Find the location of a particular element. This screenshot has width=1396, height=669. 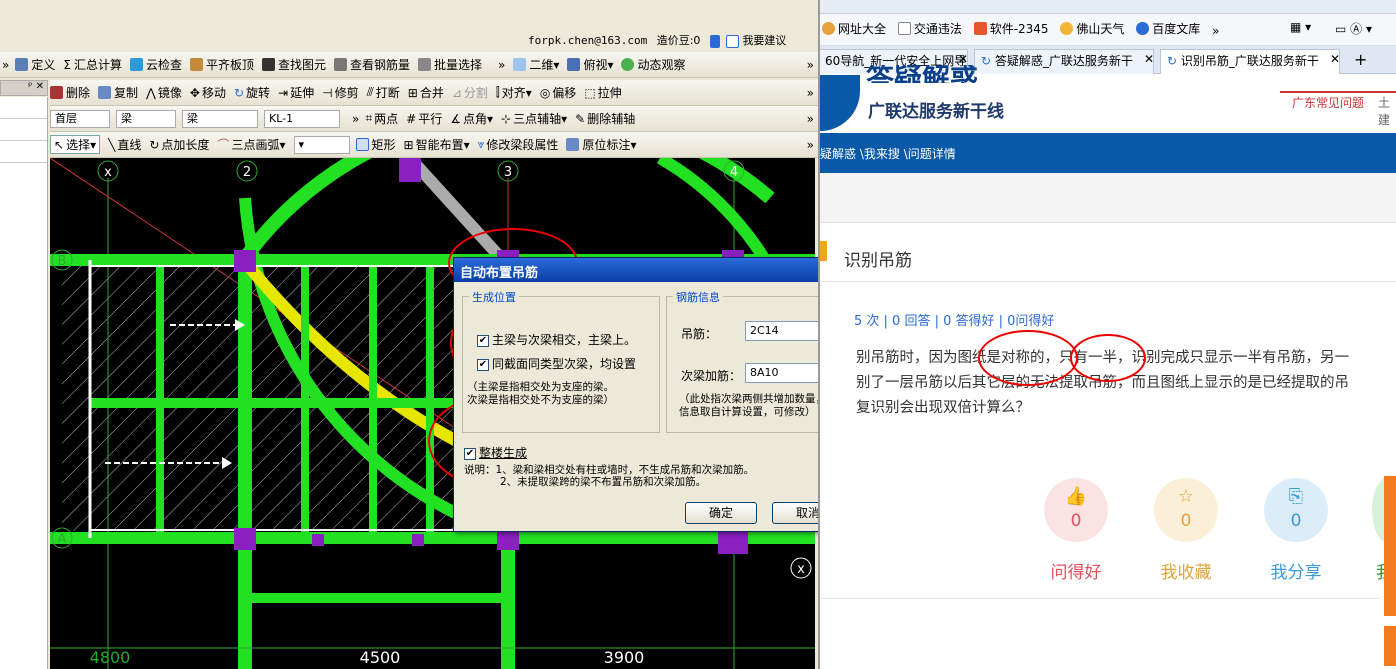

point-angle-button: ∡ 点角 ▾ is located at coordinates (471, 118).